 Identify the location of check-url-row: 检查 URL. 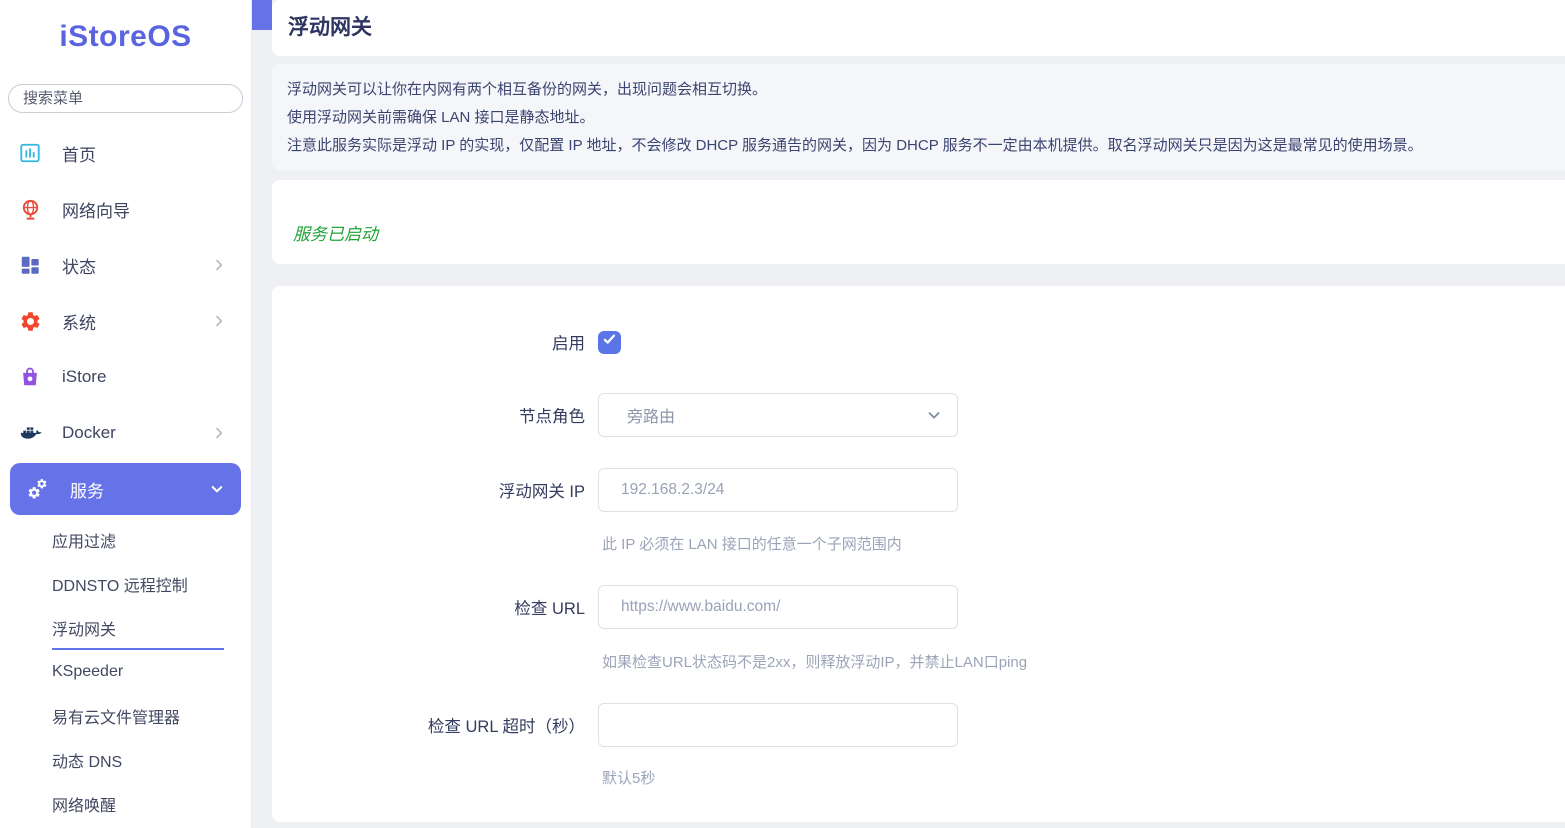
(615, 607).